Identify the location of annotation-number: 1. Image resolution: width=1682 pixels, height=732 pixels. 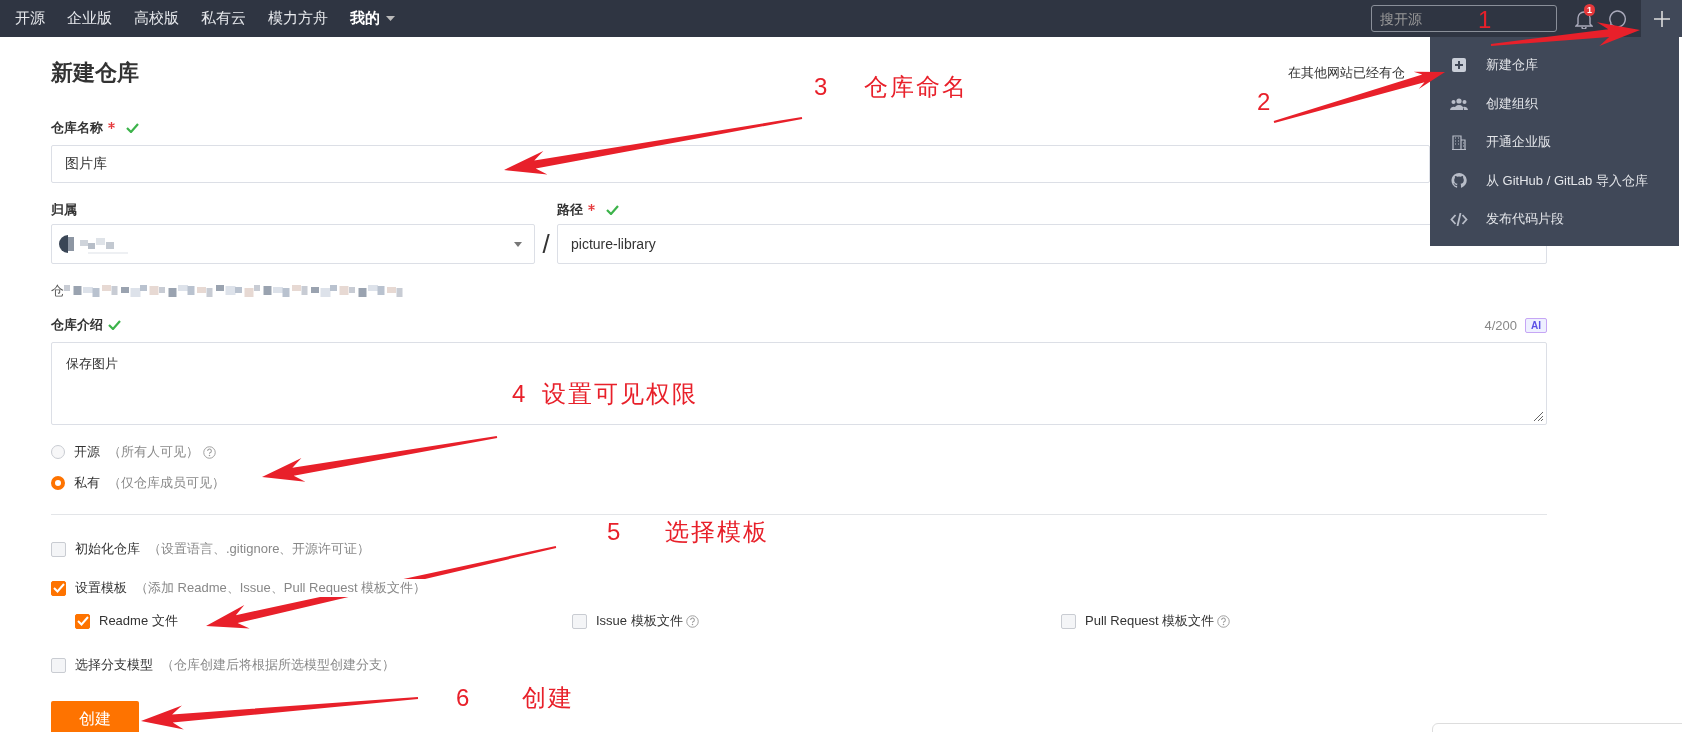
(1485, 20).